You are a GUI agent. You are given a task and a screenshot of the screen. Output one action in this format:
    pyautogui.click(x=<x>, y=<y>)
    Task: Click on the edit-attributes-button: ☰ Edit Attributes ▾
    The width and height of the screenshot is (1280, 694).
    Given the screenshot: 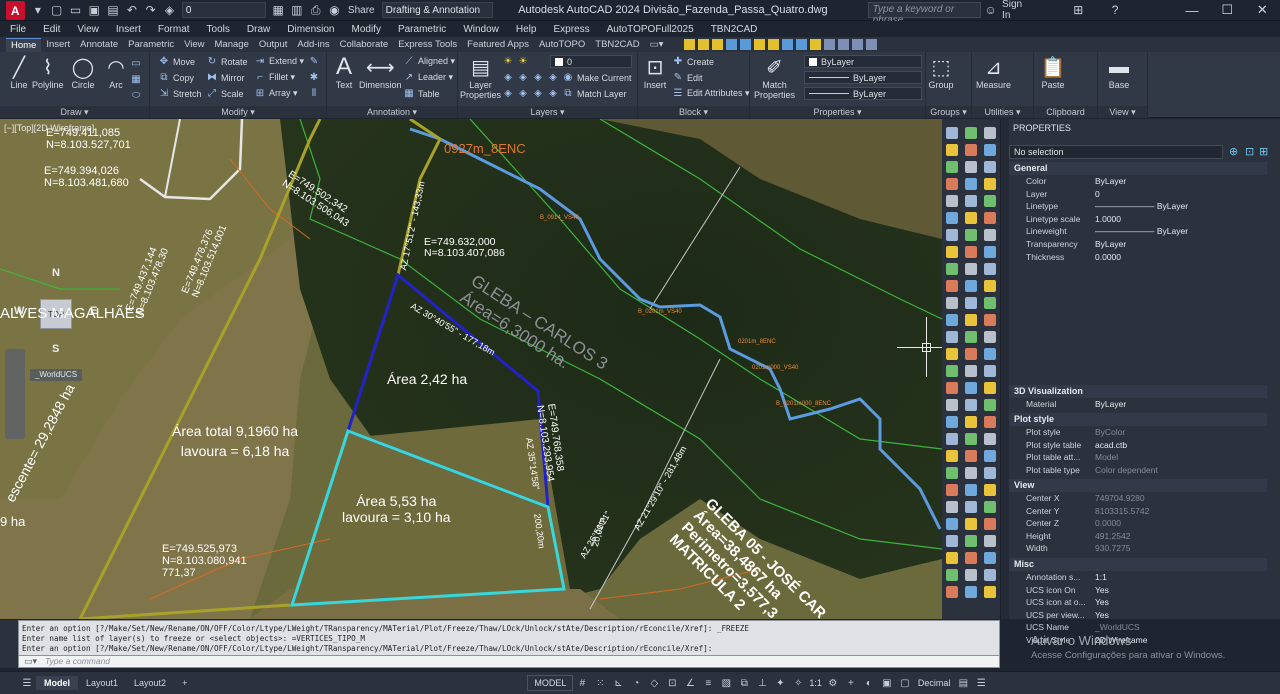 What is the action you would take?
    pyautogui.click(x=711, y=93)
    